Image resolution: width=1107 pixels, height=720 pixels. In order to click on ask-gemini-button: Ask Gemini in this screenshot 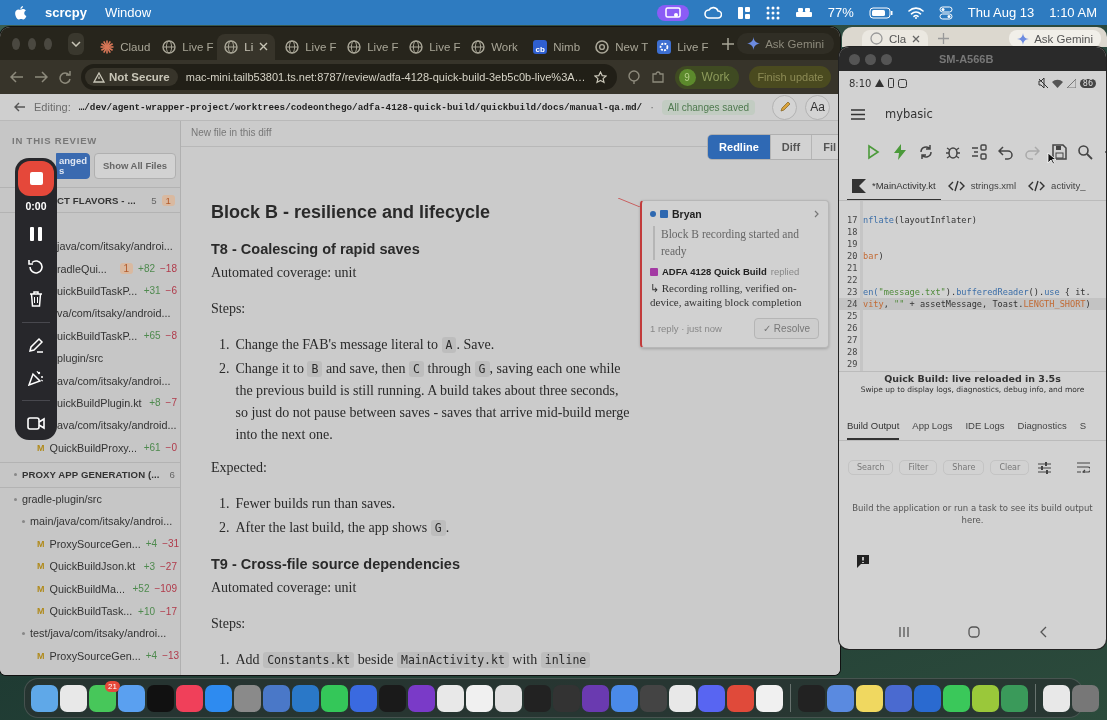, I will do `click(785, 43)`.